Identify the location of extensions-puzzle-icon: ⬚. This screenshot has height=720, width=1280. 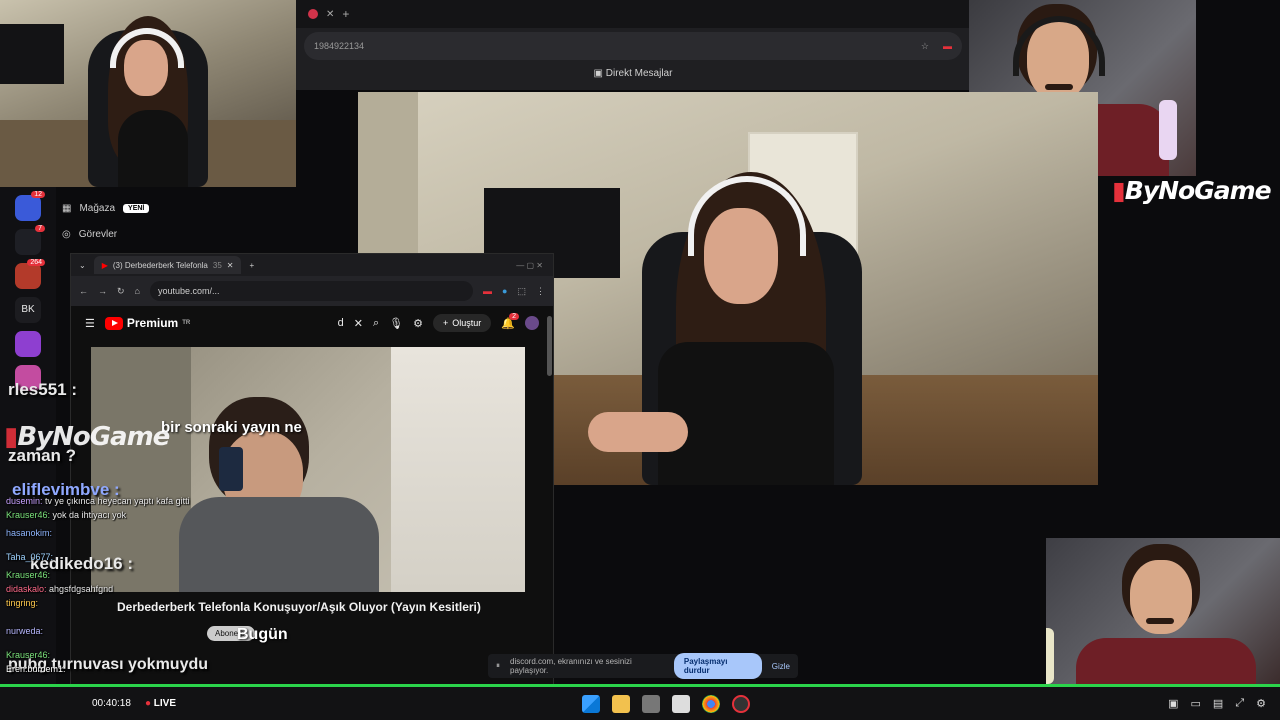
(521, 291).